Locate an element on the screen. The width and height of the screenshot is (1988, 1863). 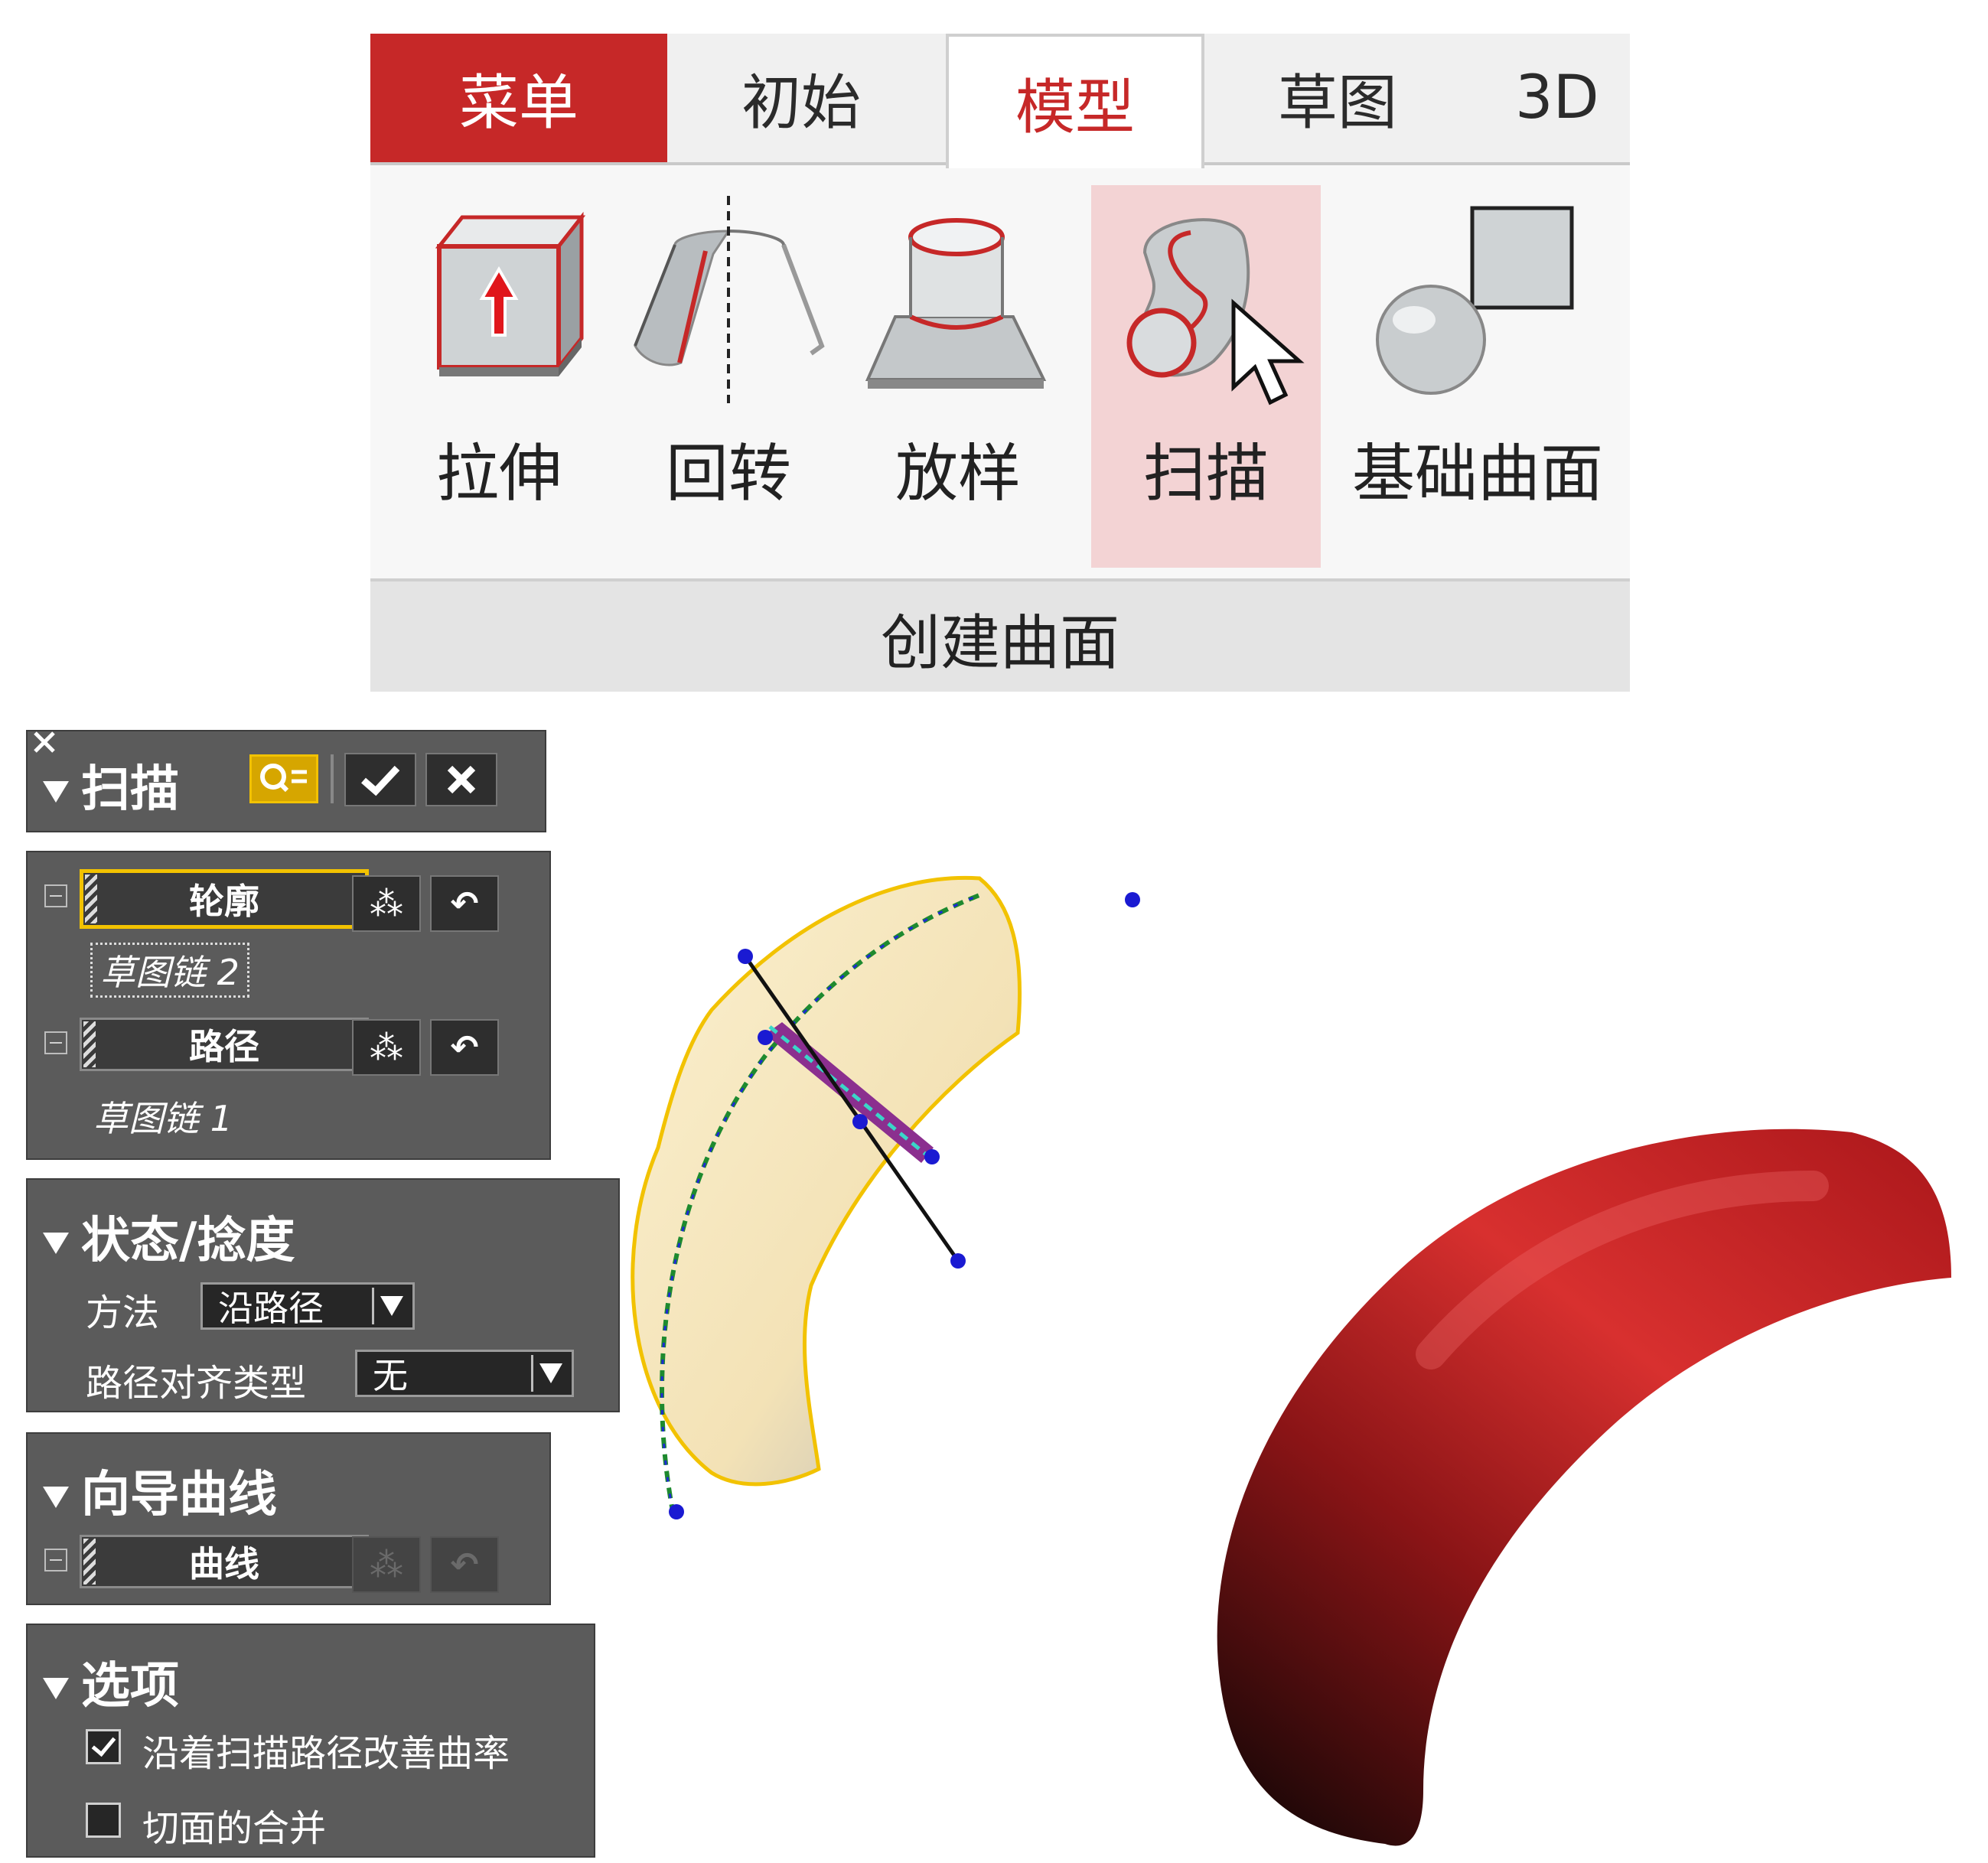
cursor-icon is located at coordinates (1268, 351).